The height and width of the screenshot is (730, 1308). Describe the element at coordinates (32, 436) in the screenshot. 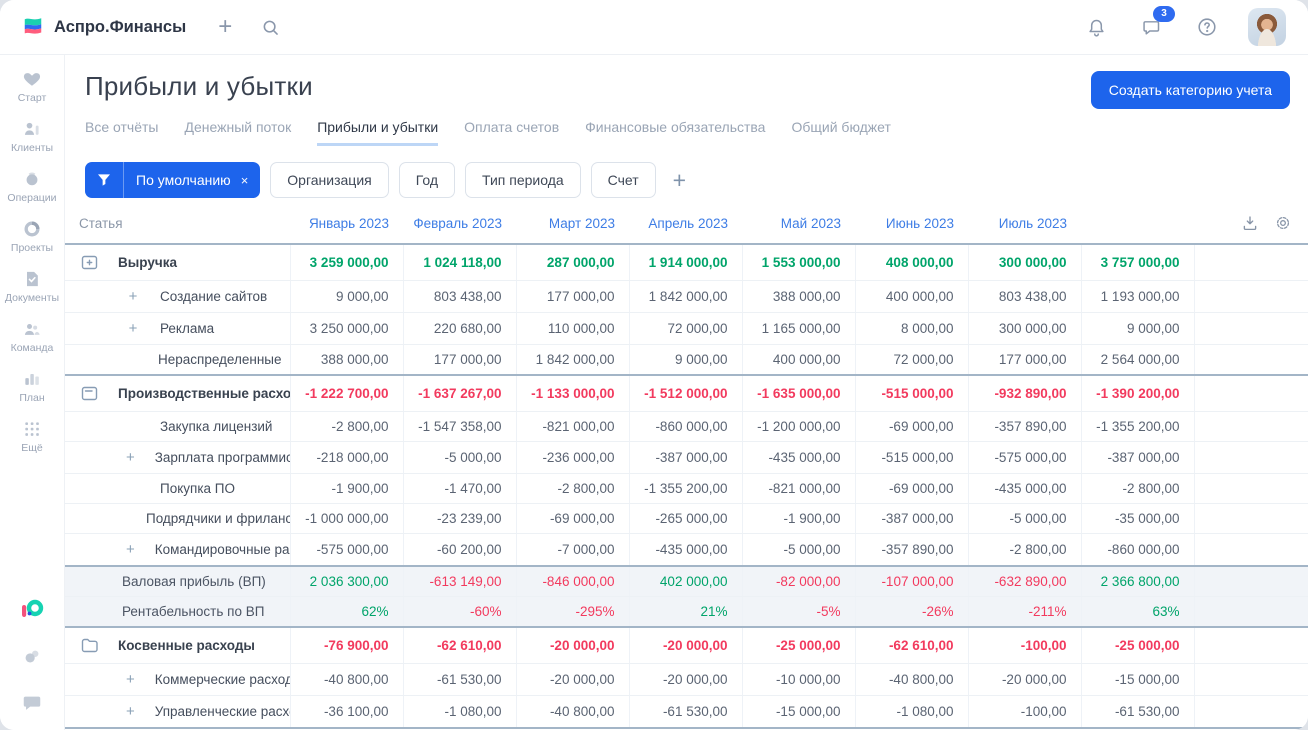

I see `sidebar-item-more: Ещё` at that location.